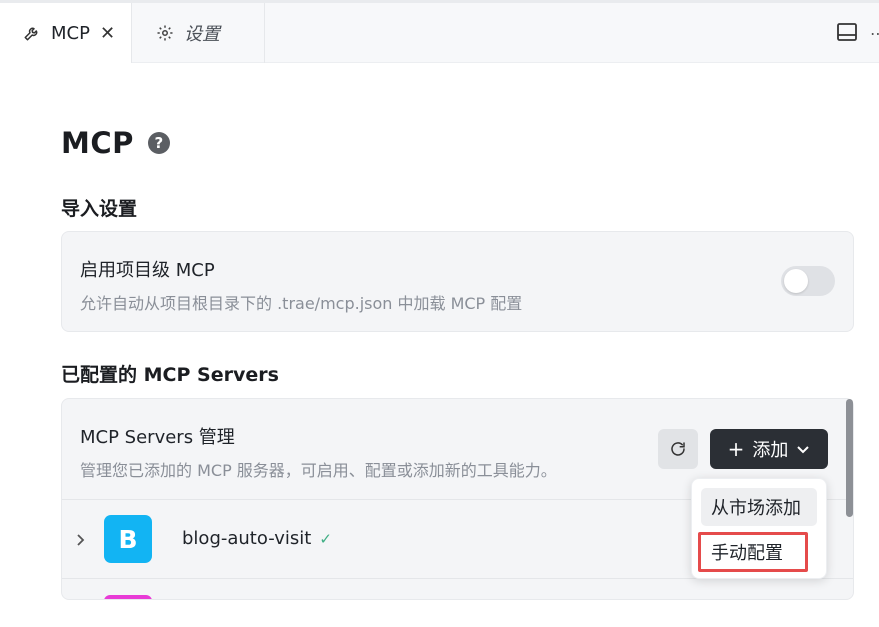 This screenshot has height=627, width=879. I want to click on editor-tab-bar: MCP ✕ 设置 ⋯, so click(439, 31).